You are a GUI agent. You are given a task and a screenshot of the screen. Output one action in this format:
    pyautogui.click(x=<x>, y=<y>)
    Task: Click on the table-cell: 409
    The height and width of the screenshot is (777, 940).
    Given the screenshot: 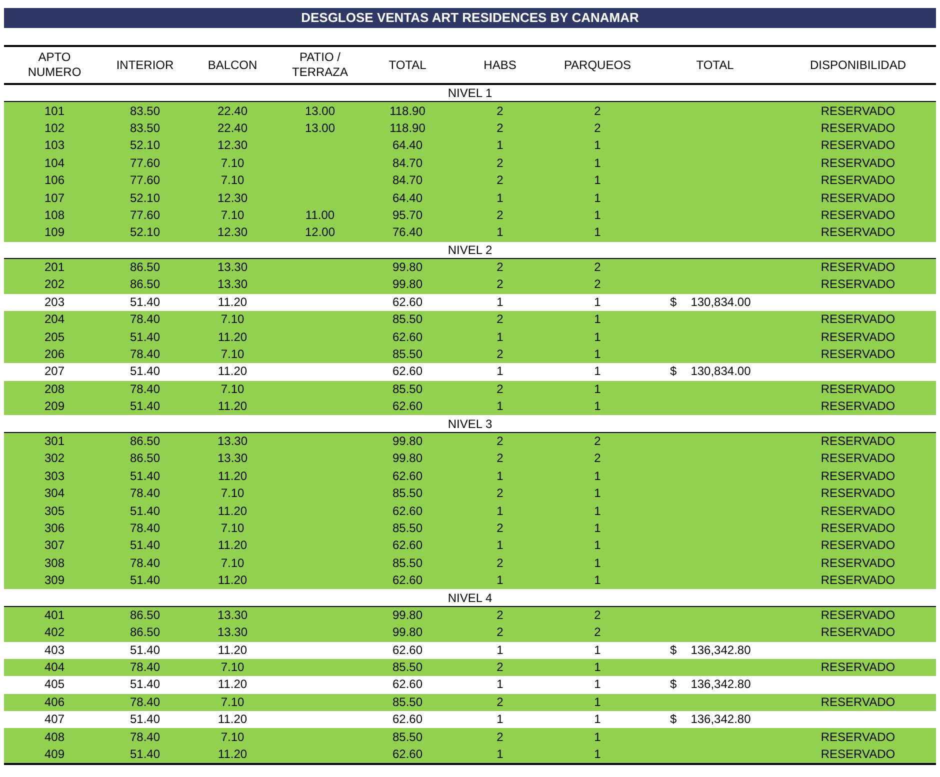 What is the action you would take?
    pyautogui.click(x=54, y=755)
    